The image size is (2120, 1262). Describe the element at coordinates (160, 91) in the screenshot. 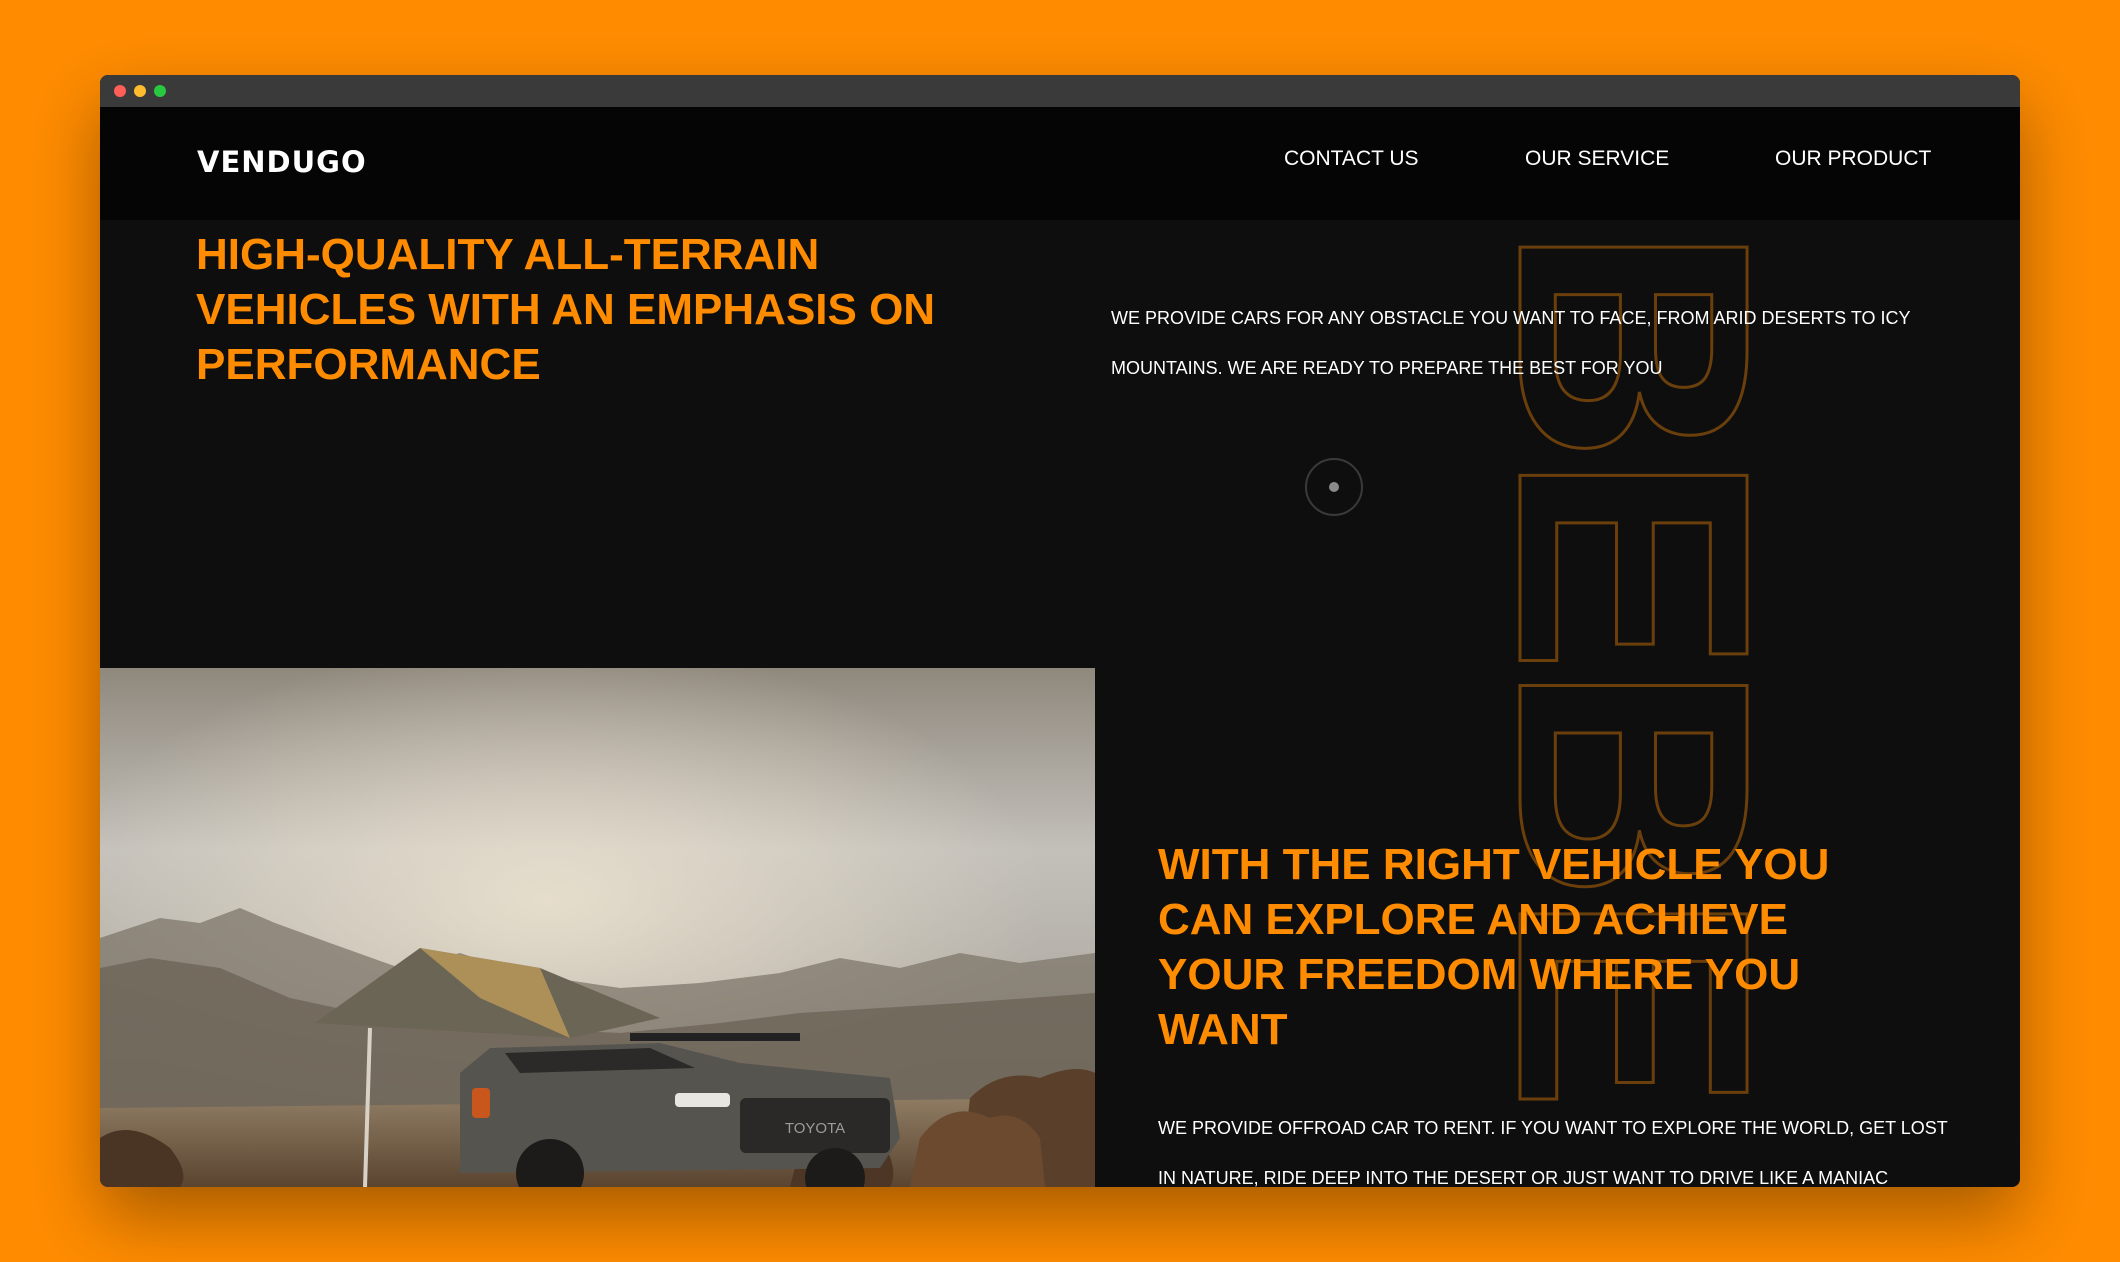

I see `maximize-dot-icon` at that location.